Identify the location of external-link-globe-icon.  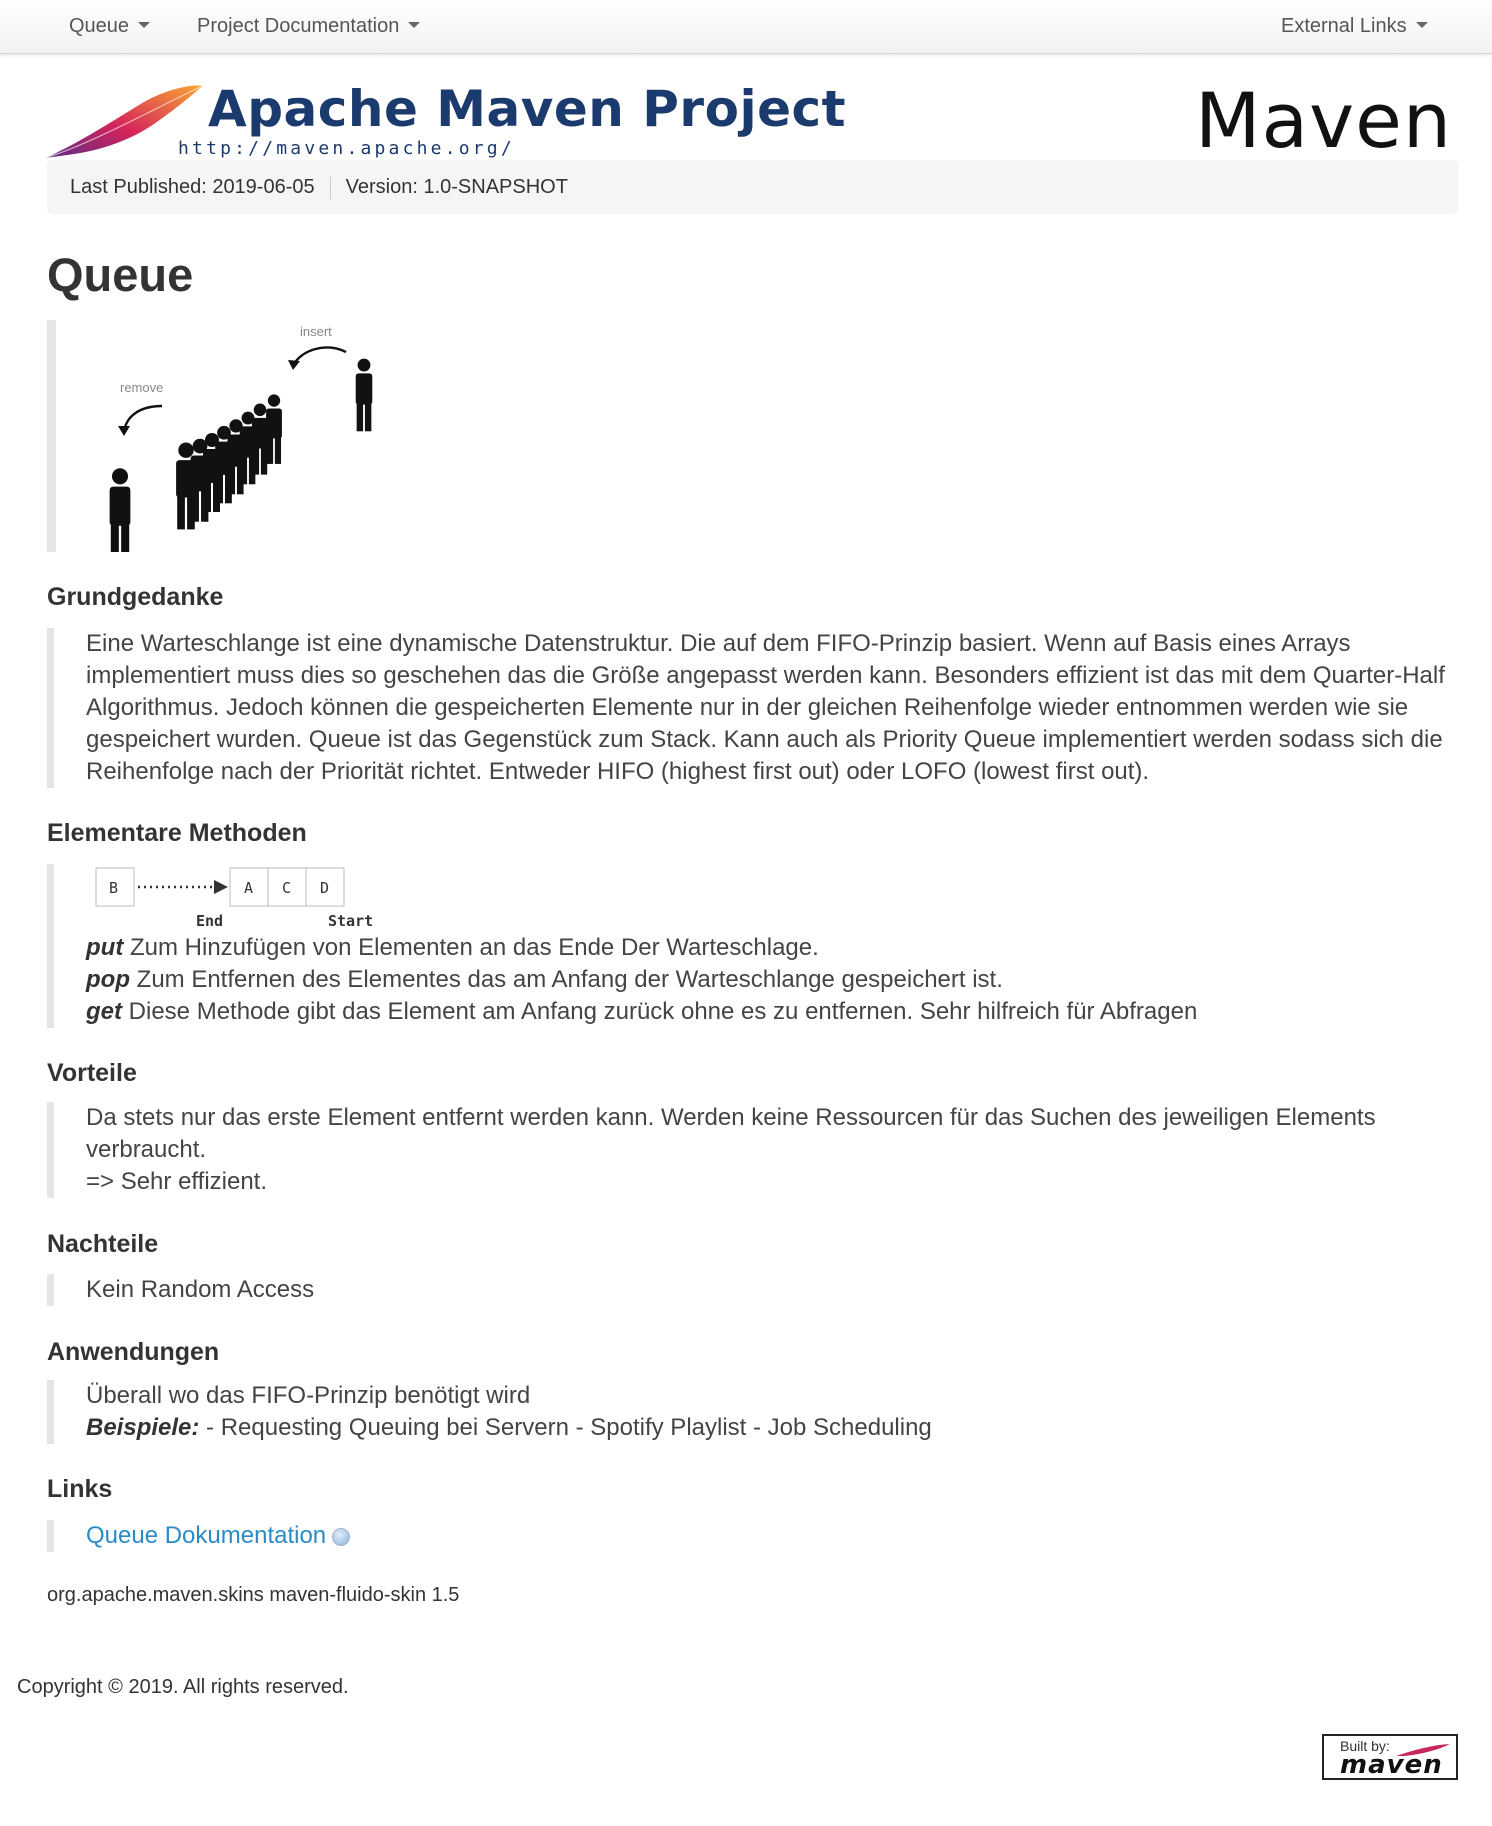
(341, 1536).